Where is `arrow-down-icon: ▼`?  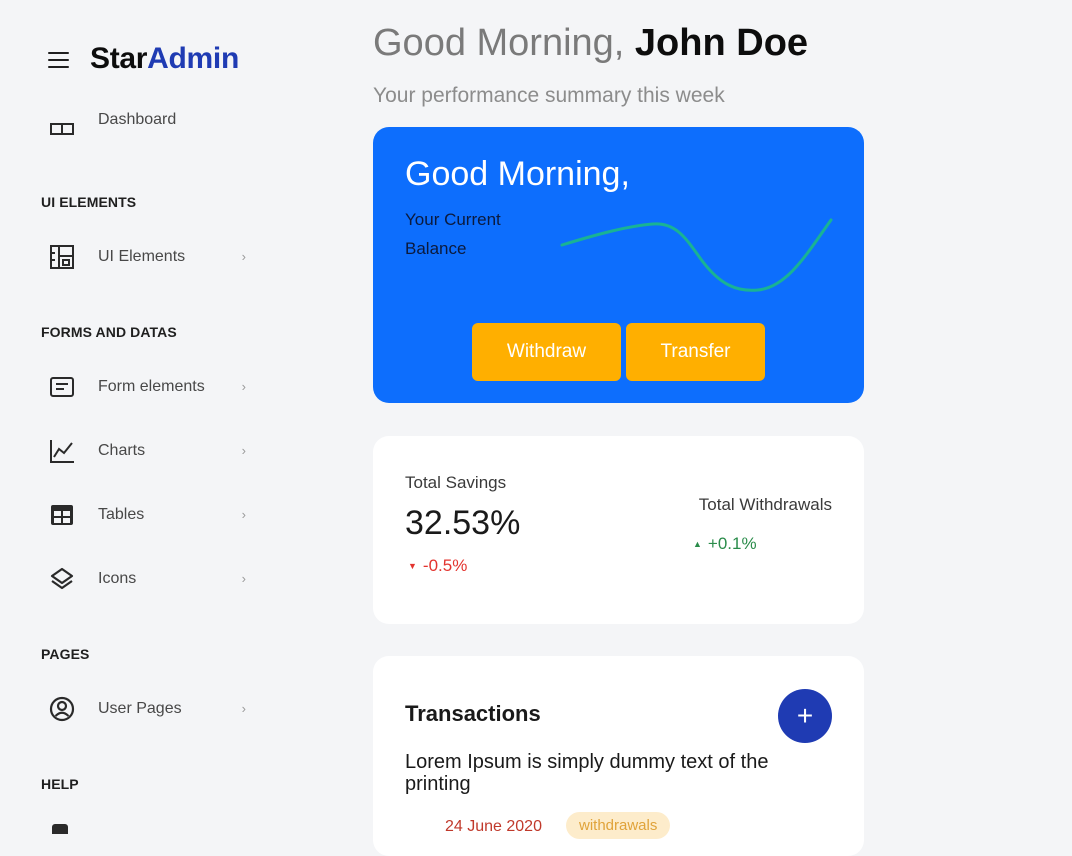
arrow-down-icon: ▼ is located at coordinates (412, 566).